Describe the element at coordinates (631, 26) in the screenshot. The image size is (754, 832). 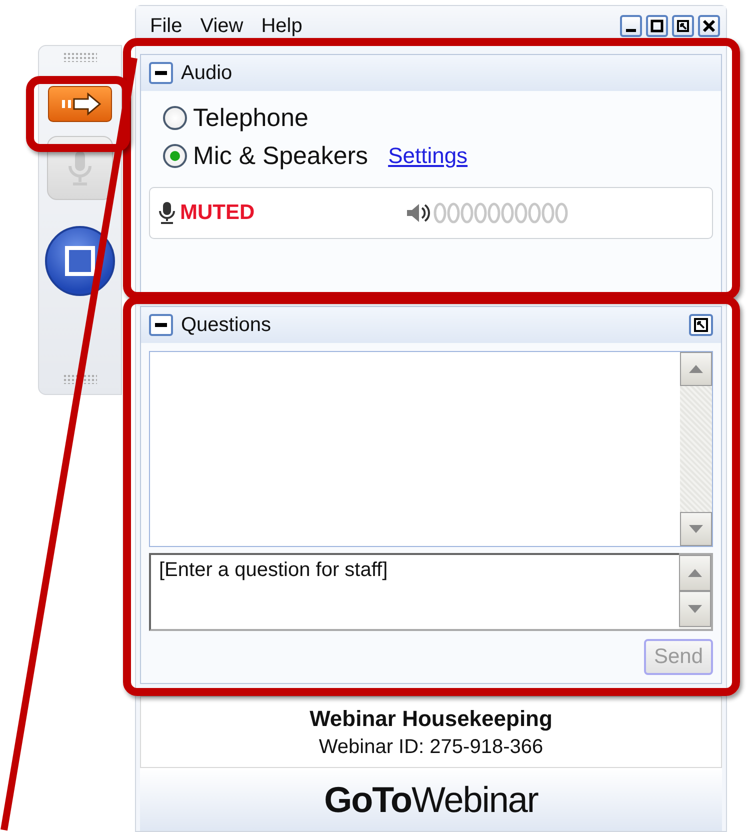
I see `minimize-button` at that location.